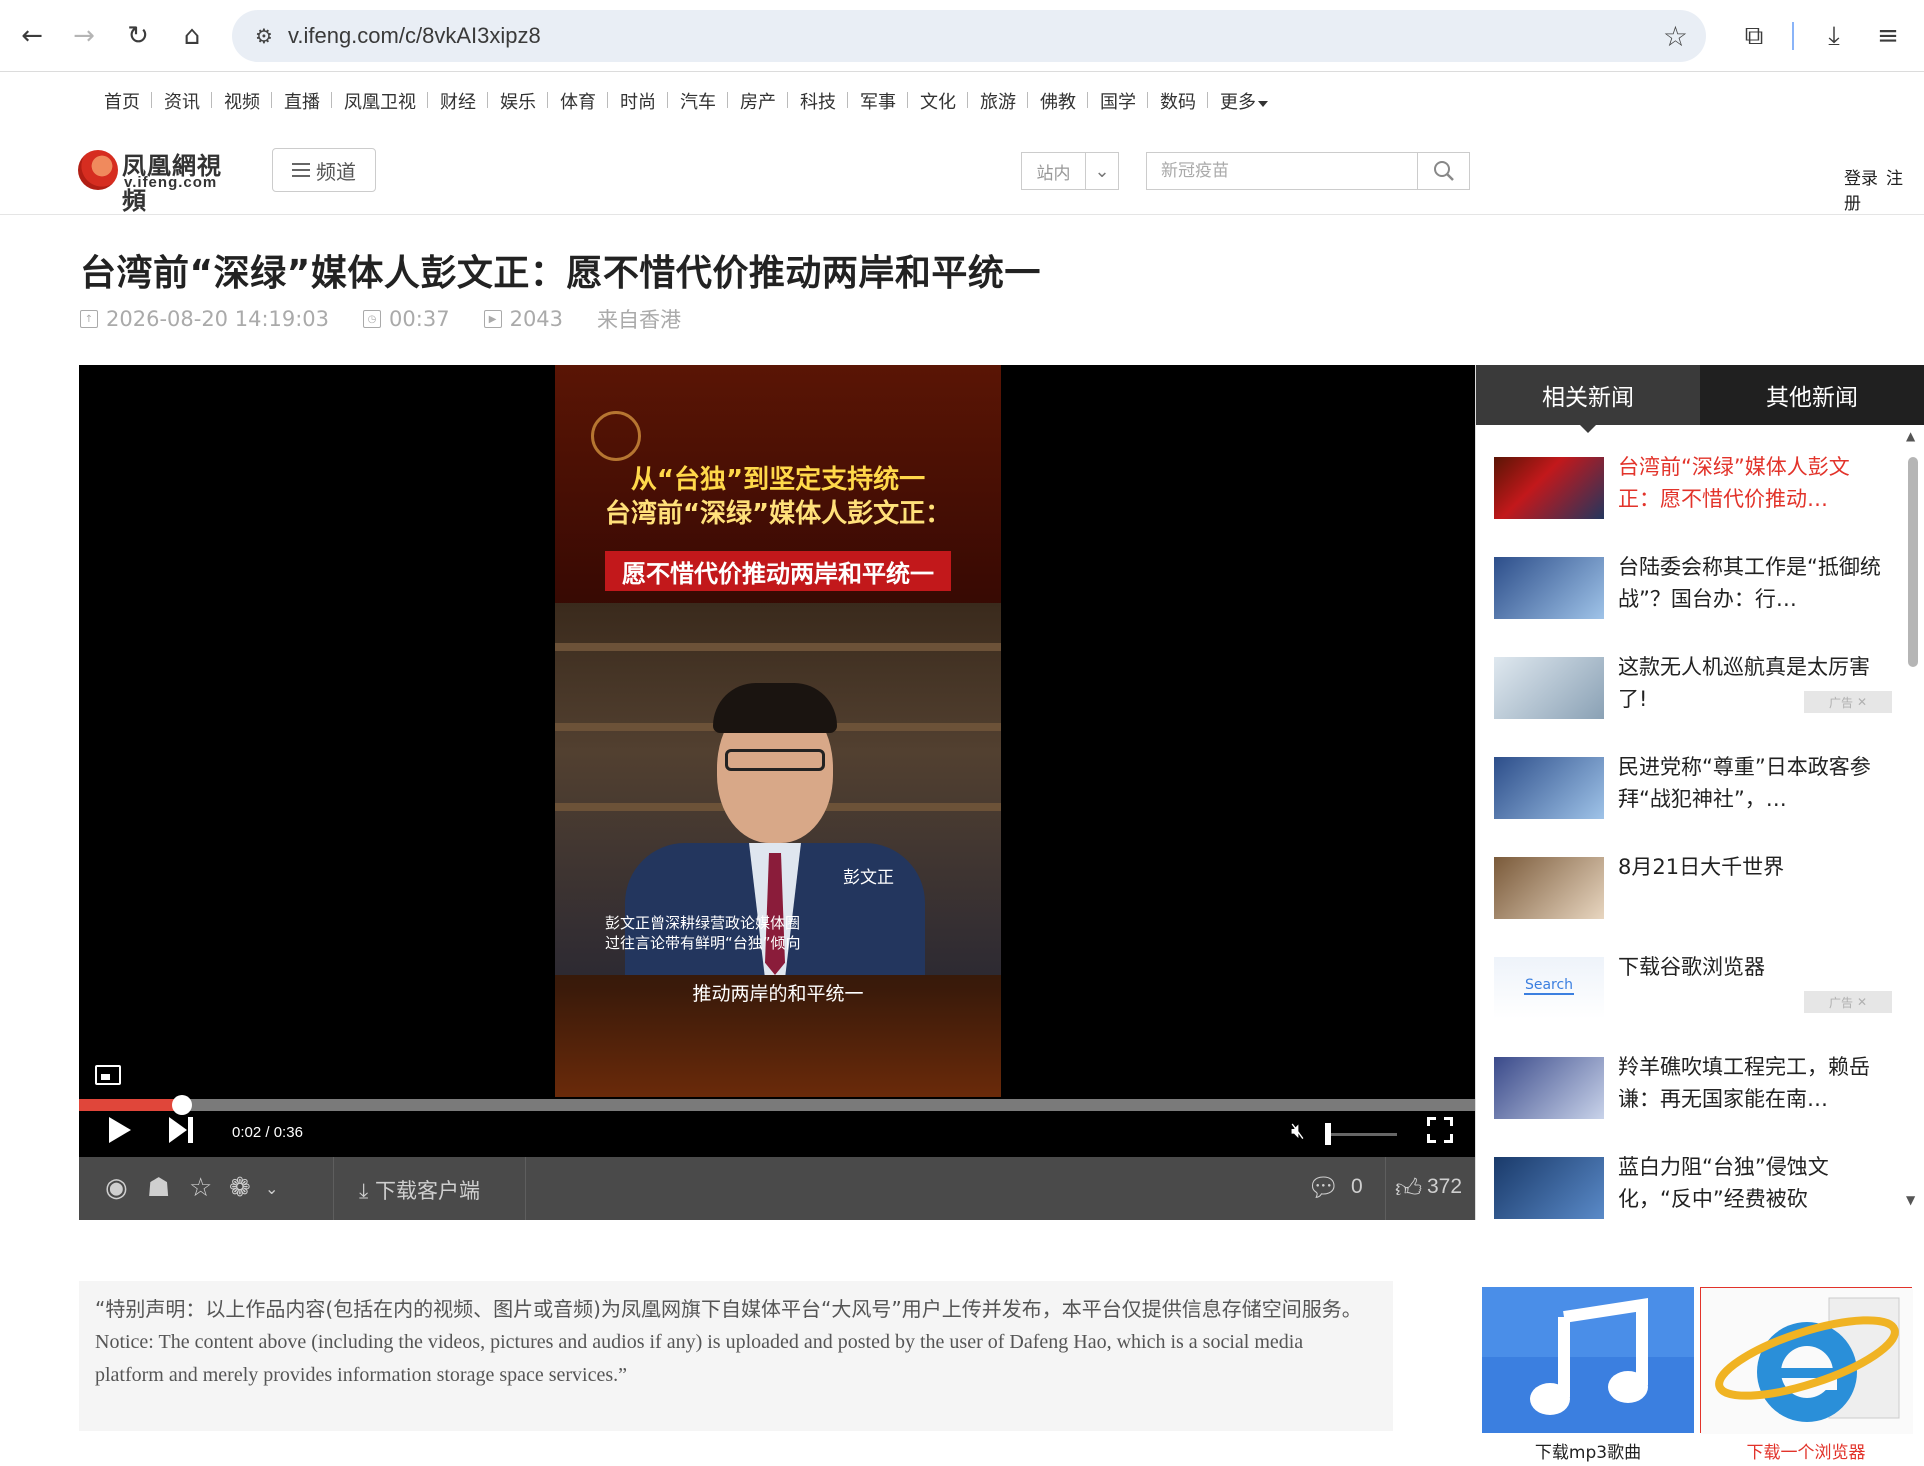 This screenshot has width=1924, height=1466. I want to click on search-icon, so click(1443, 171).